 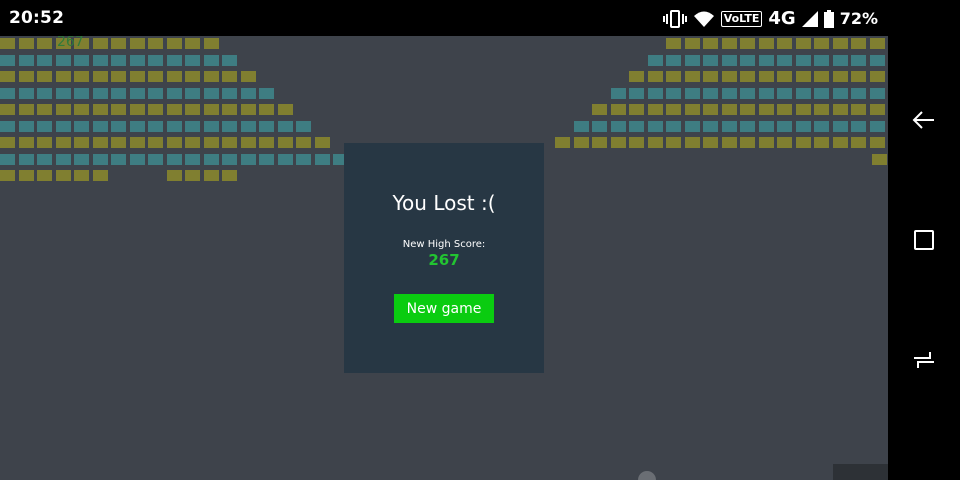 I want to click on signal-icon, so click(x=809, y=18).